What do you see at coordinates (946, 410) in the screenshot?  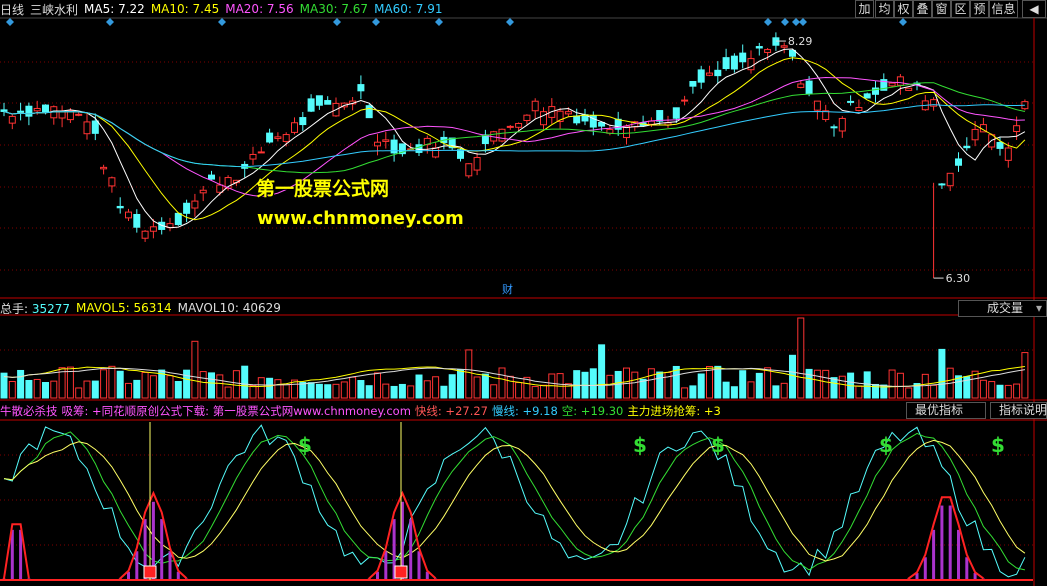 I see `best-indicator-button: 最优指标` at bounding box center [946, 410].